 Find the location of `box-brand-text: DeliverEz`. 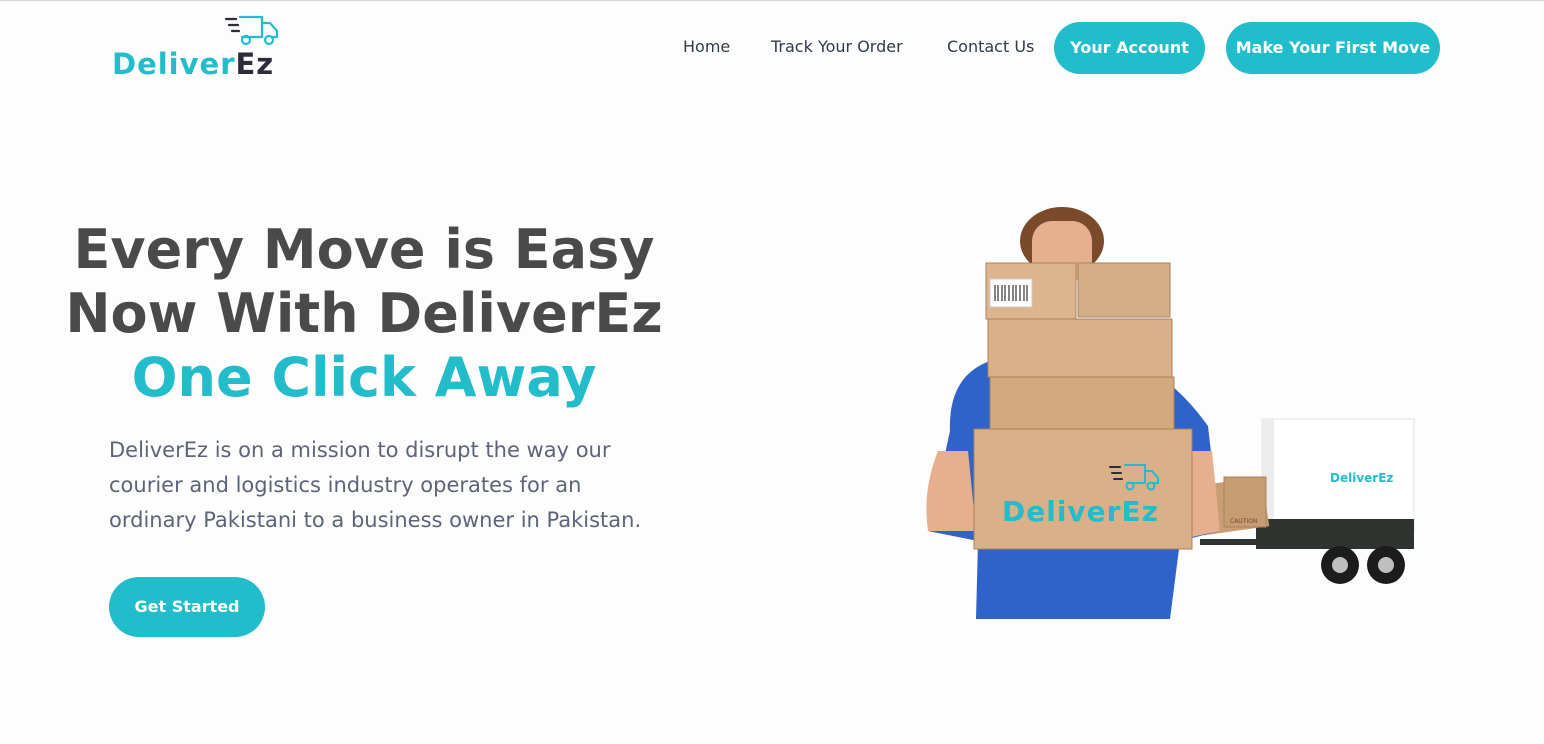

box-brand-text: DeliverEz is located at coordinates (1080, 511).